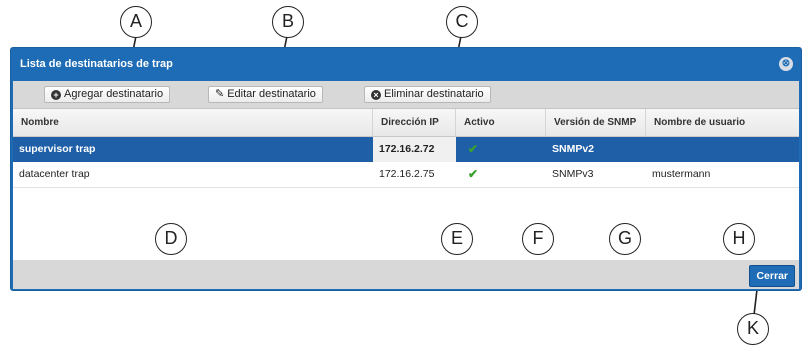 The width and height of the screenshot is (811, 349). What do you see at coordinates (681, 174) in the screenshot?
I see `cell-username: mustermann` at bounding box center [681, 174].